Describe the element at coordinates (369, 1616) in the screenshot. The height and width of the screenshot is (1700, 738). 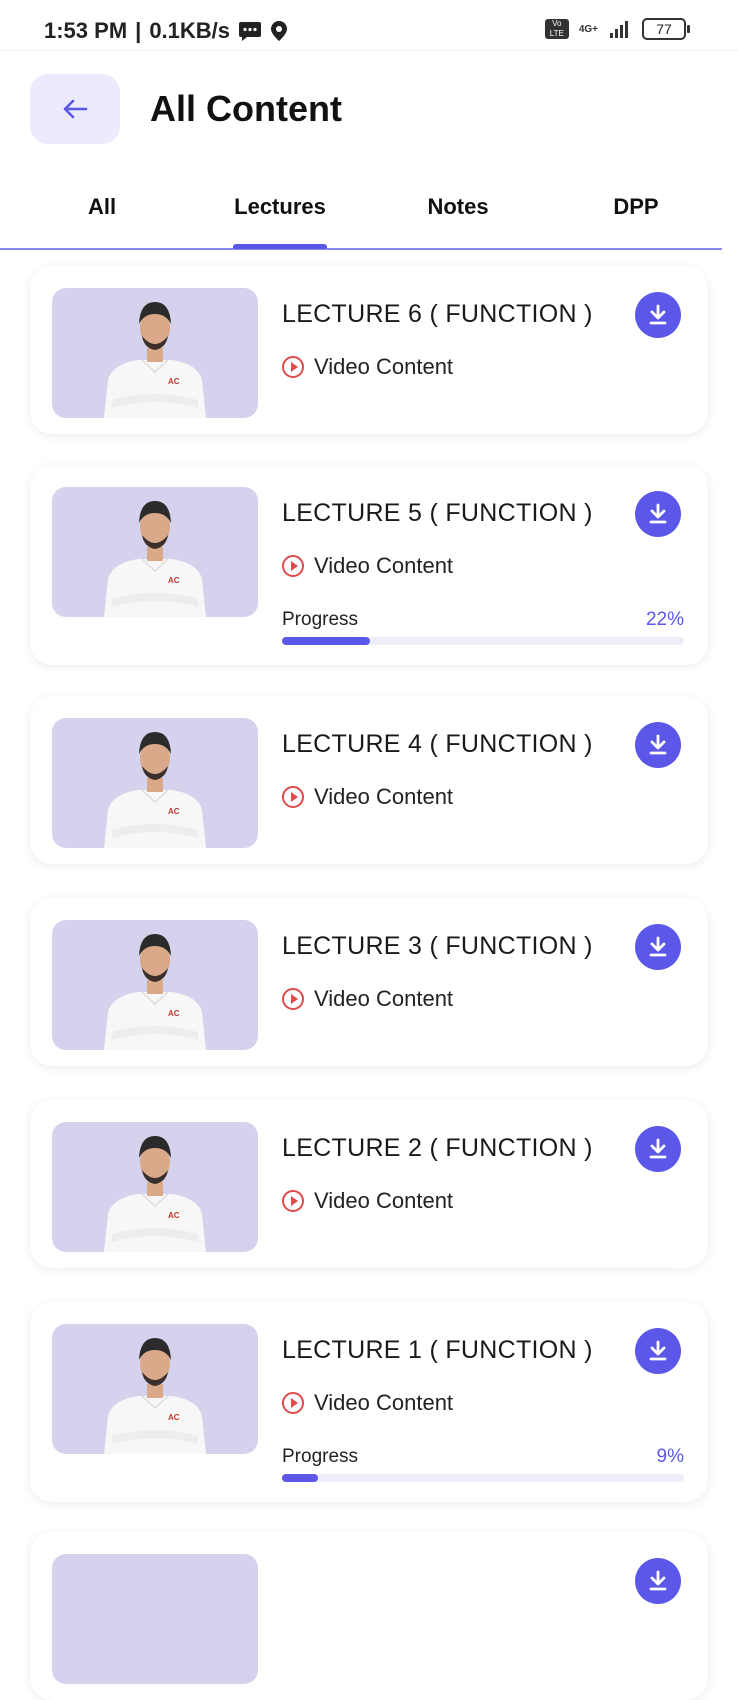
I see `lecture-card` at that location.